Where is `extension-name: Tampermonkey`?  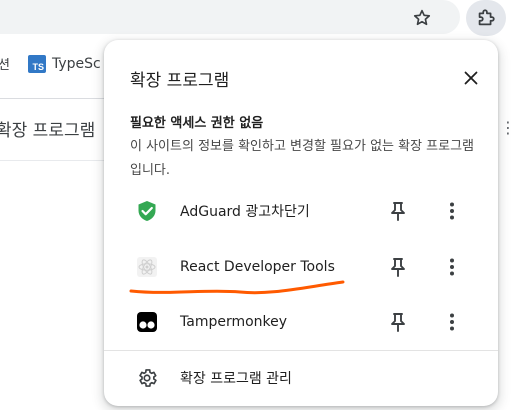 extension-name: Tampermonkey is located at coordinates (234, 322).